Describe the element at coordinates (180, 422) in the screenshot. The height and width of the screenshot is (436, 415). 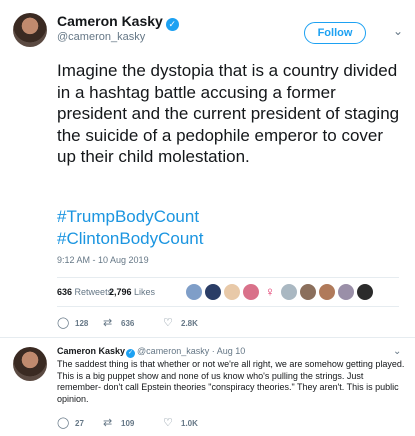
I see `like-action: ♡ 1.0K` at that location.